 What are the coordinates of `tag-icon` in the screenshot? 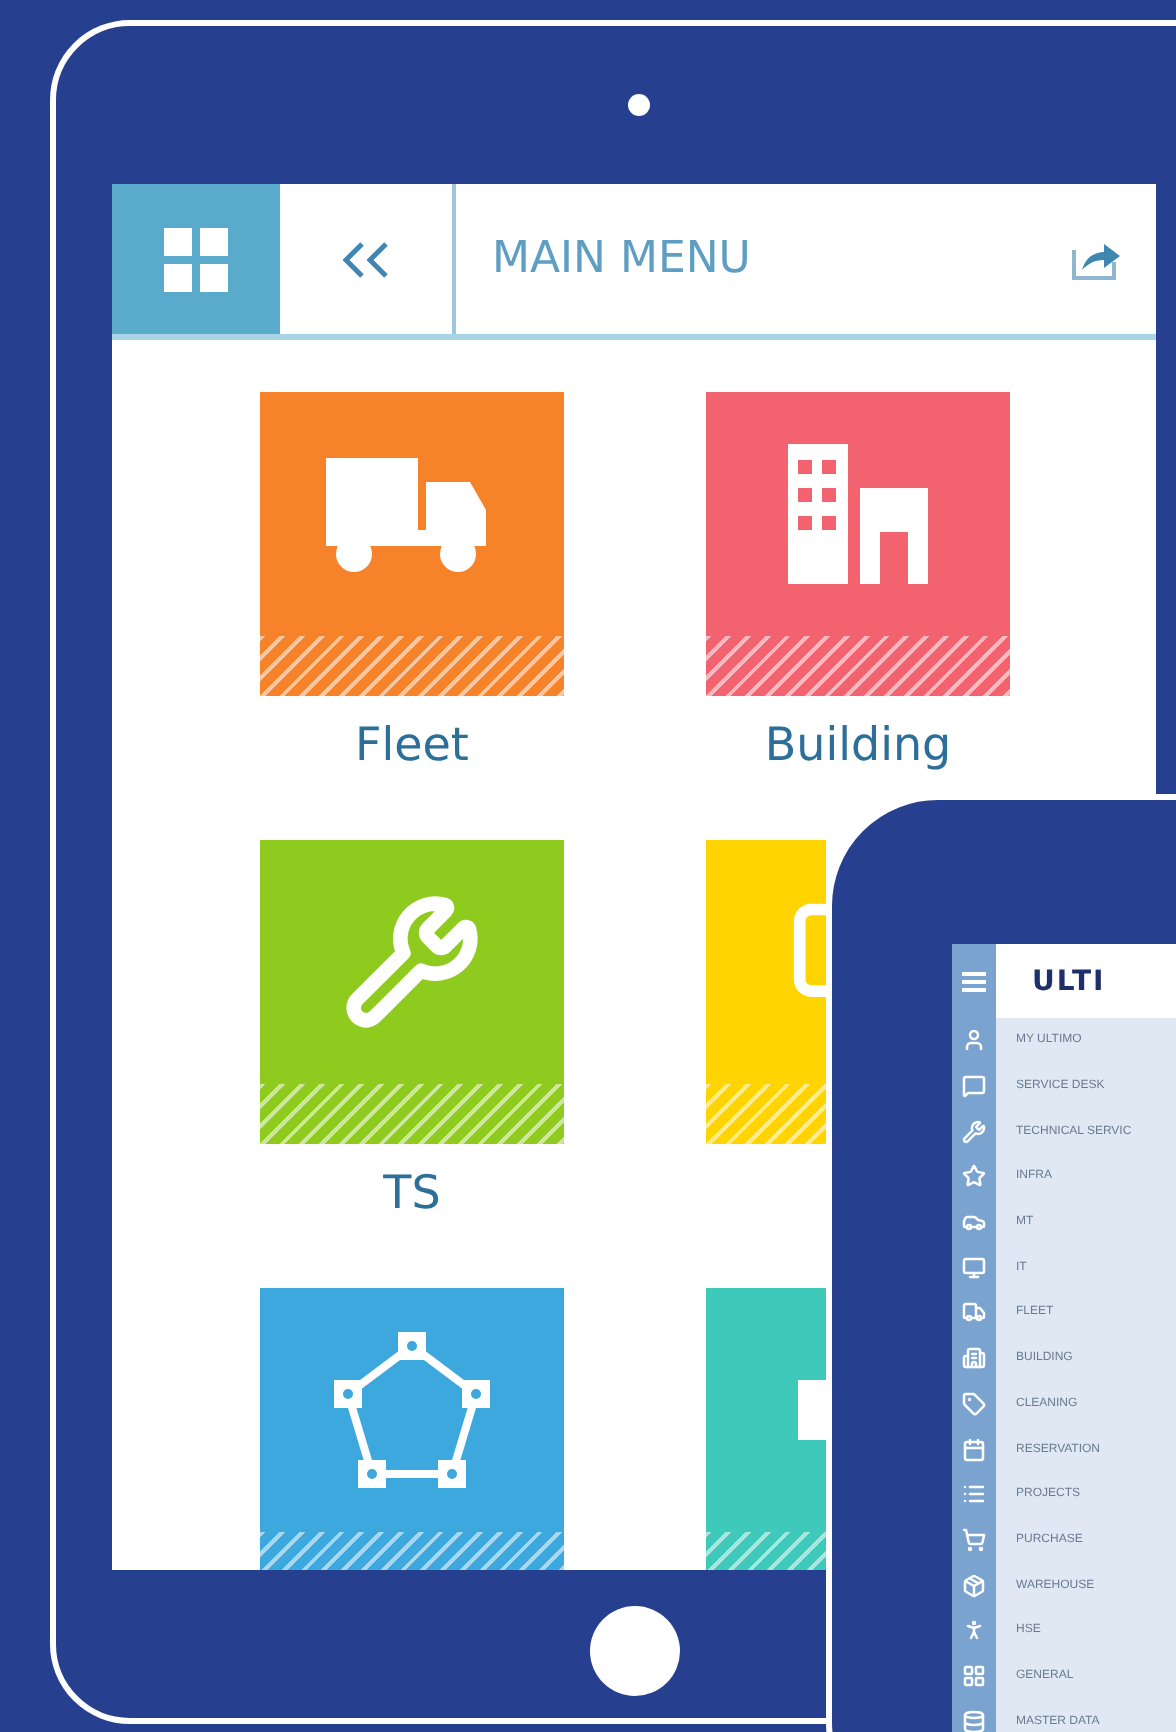 It's located at (974, 1403).